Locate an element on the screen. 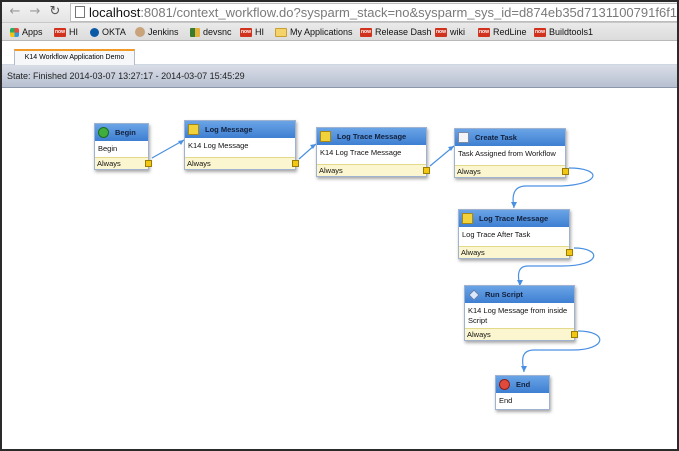  arrowhead-end is located at coordinates (524, 369).